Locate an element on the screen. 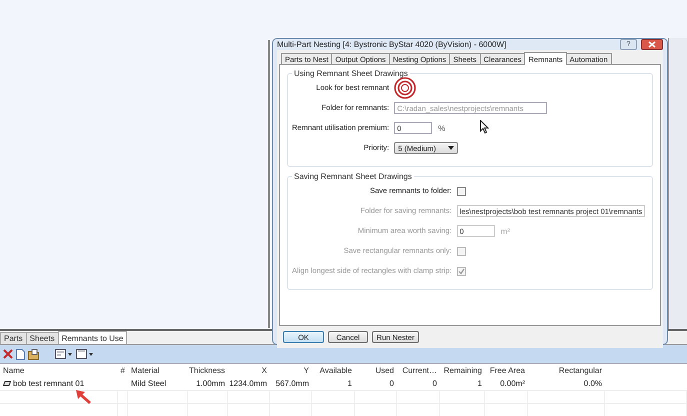 The image size is (687, 416). tab: Remnants to Use is located at coordinates (93, 337).